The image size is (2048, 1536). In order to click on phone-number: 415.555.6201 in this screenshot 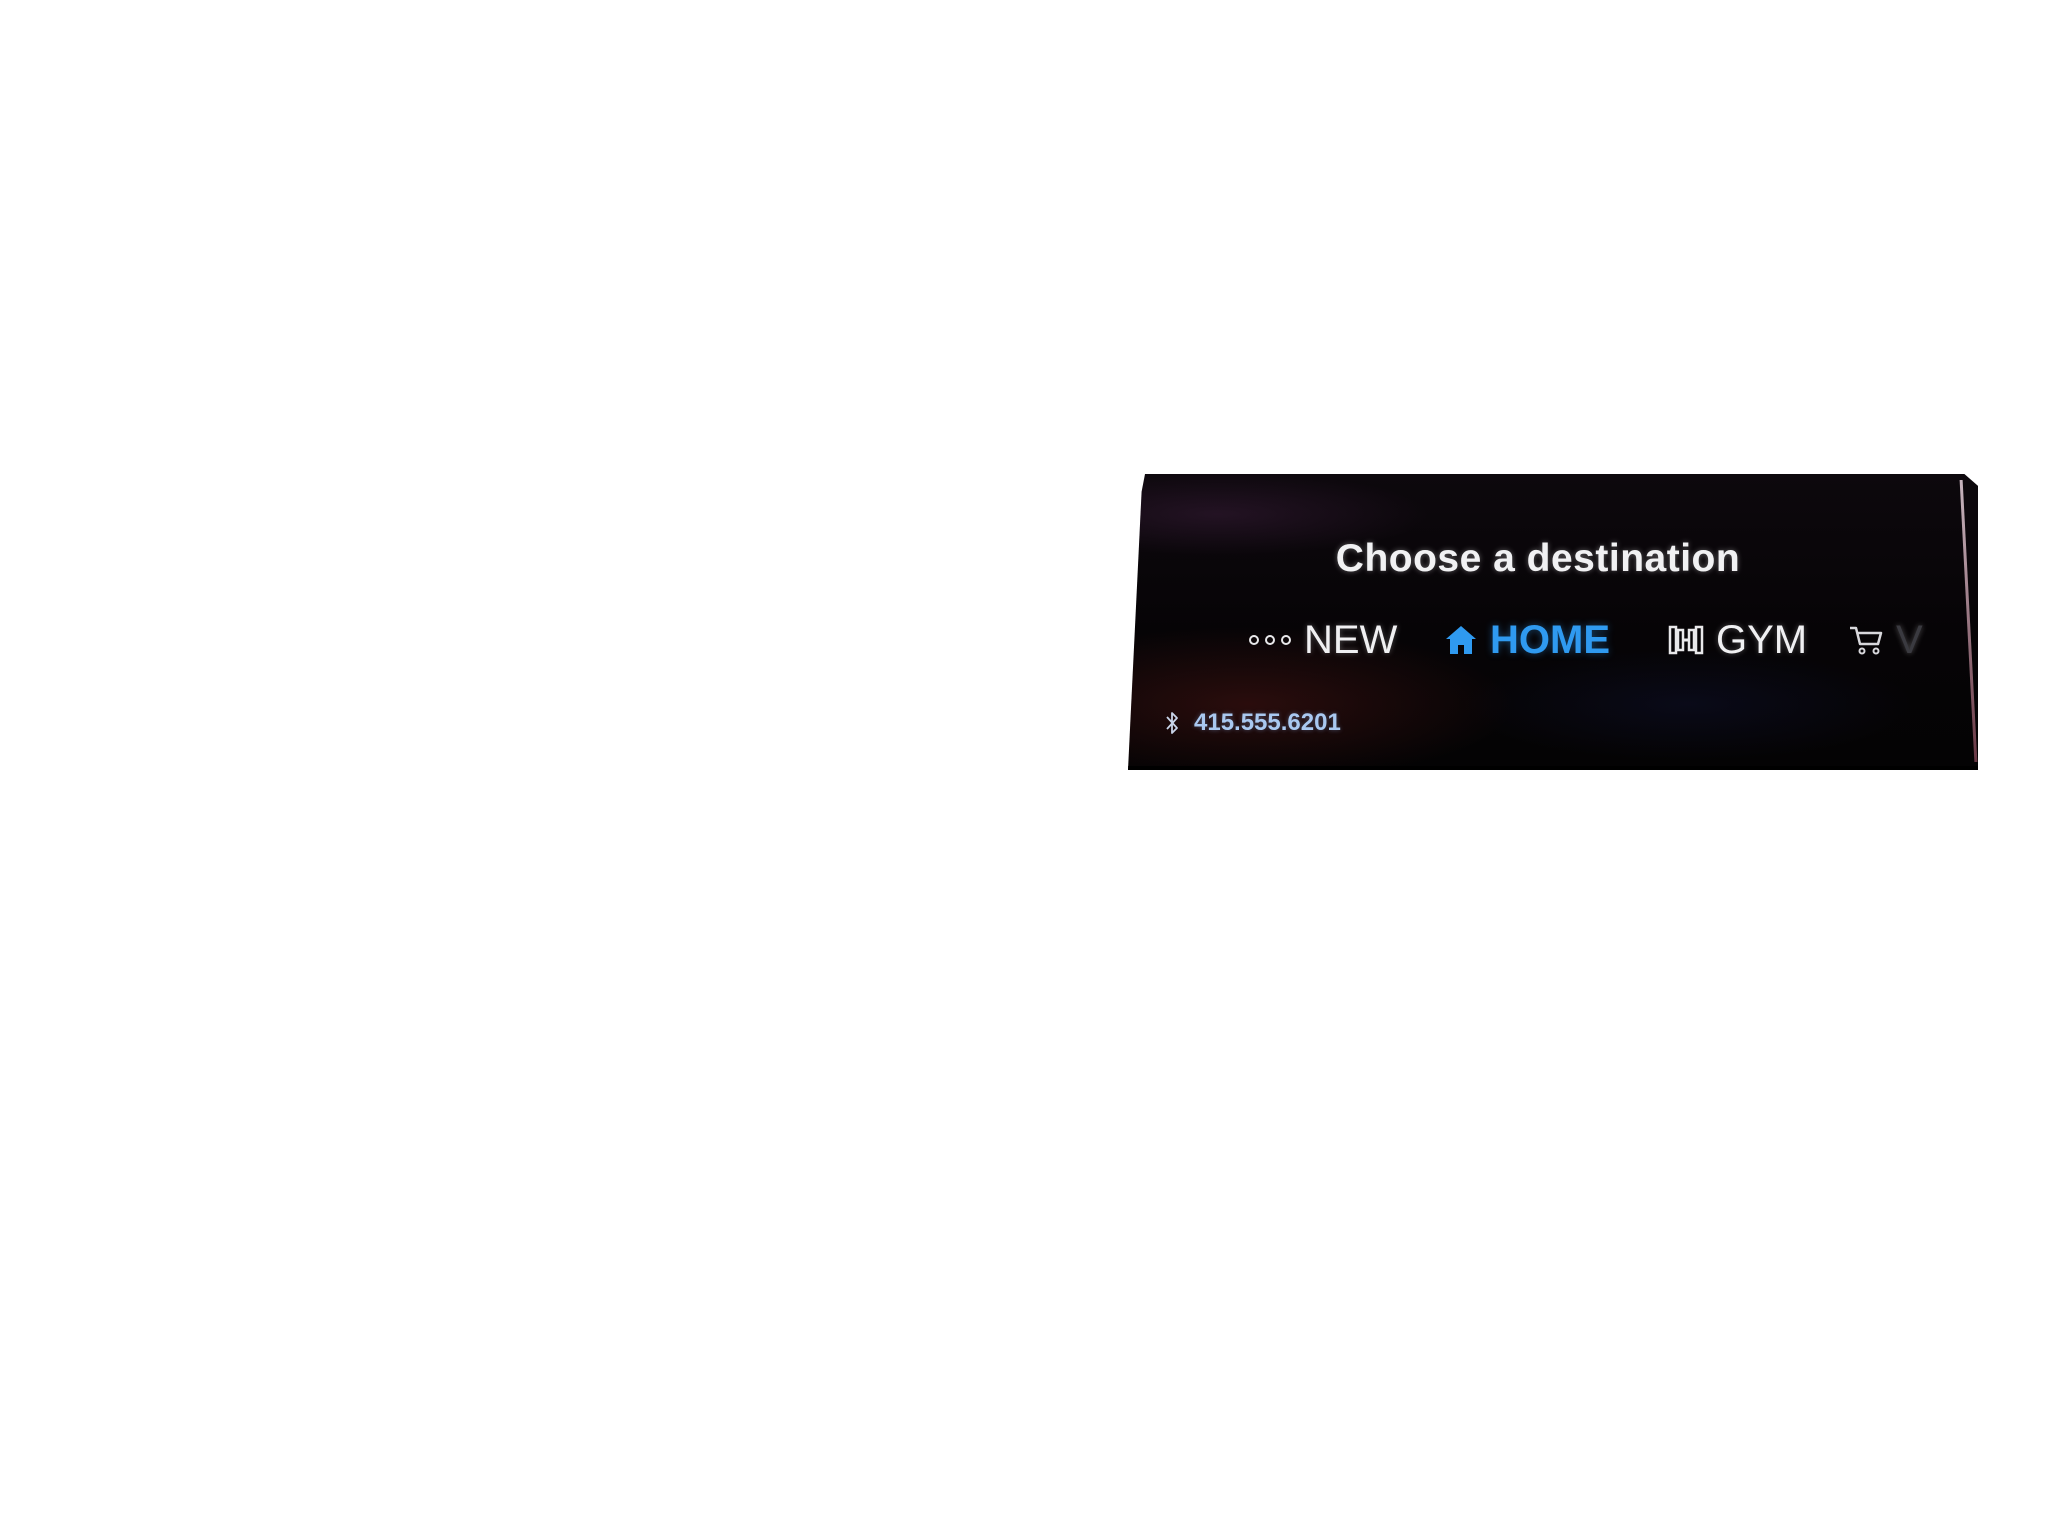, I will do `click(1267, 722)`.